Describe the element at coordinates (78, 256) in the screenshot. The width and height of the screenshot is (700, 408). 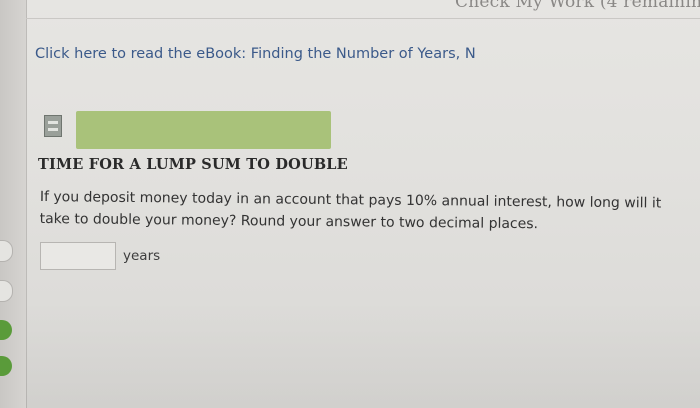
I see `answer-input` at that location.